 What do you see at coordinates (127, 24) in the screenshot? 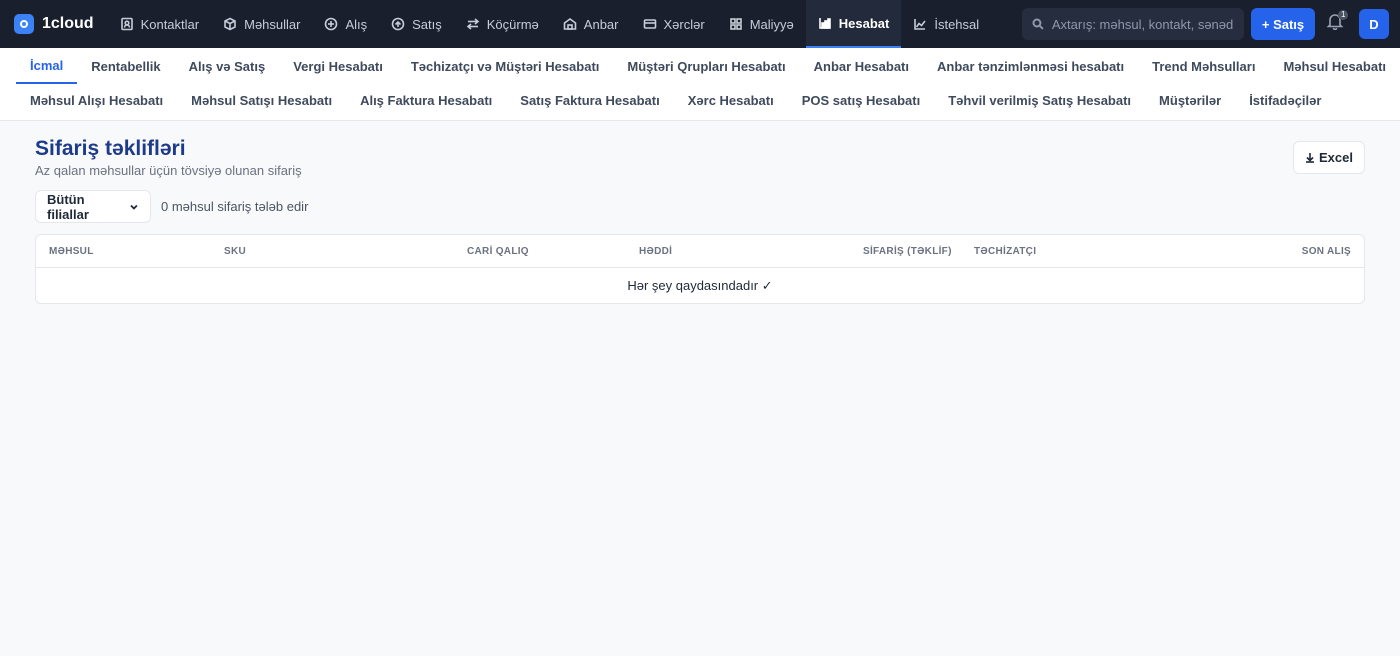
I see `contacts-icon` at bounding box center [127, 24].